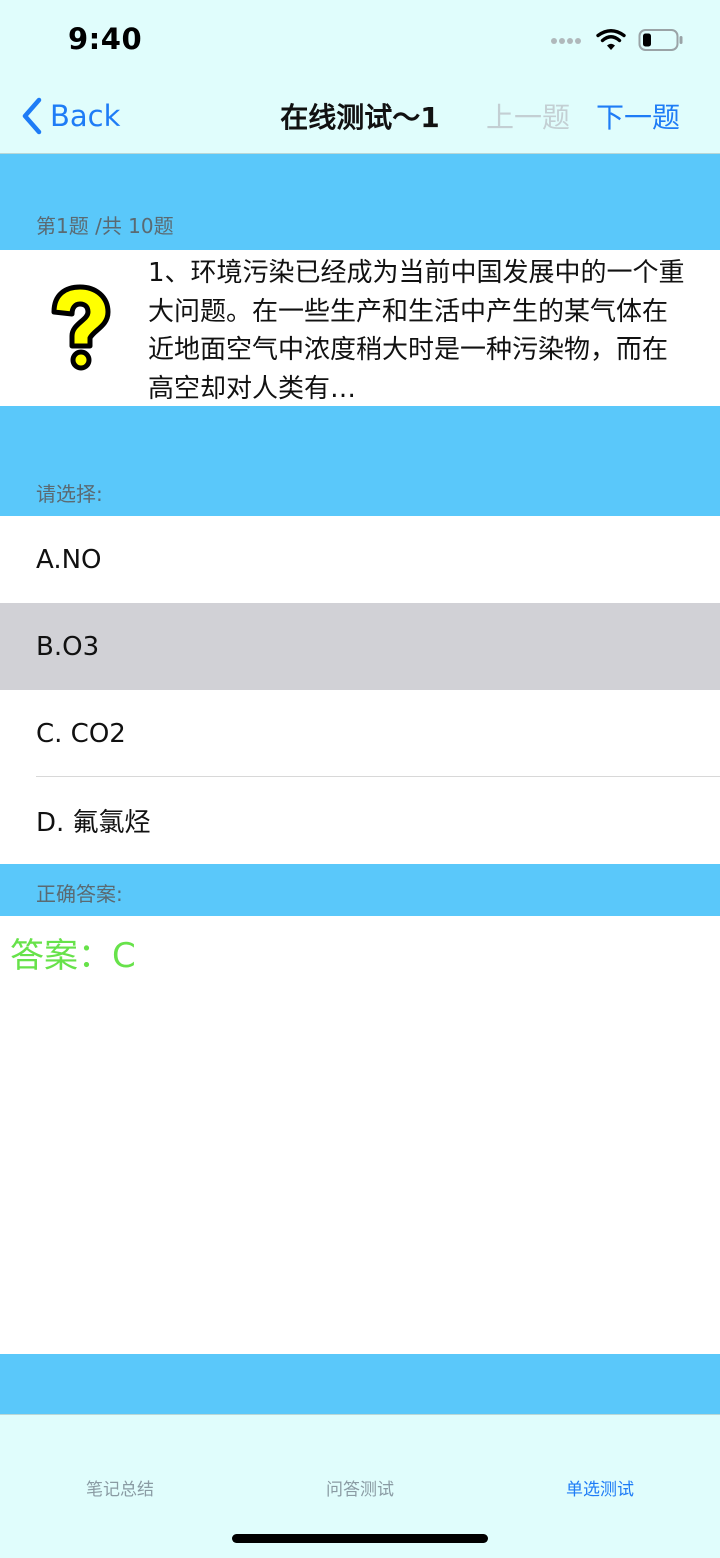 The height and width of the screenshot is (1558, 720). What do you see at coordinates (360, 820) in the screenshot?
I see `option-d: D. 氟氯烃` at bounding box center [360, 820].